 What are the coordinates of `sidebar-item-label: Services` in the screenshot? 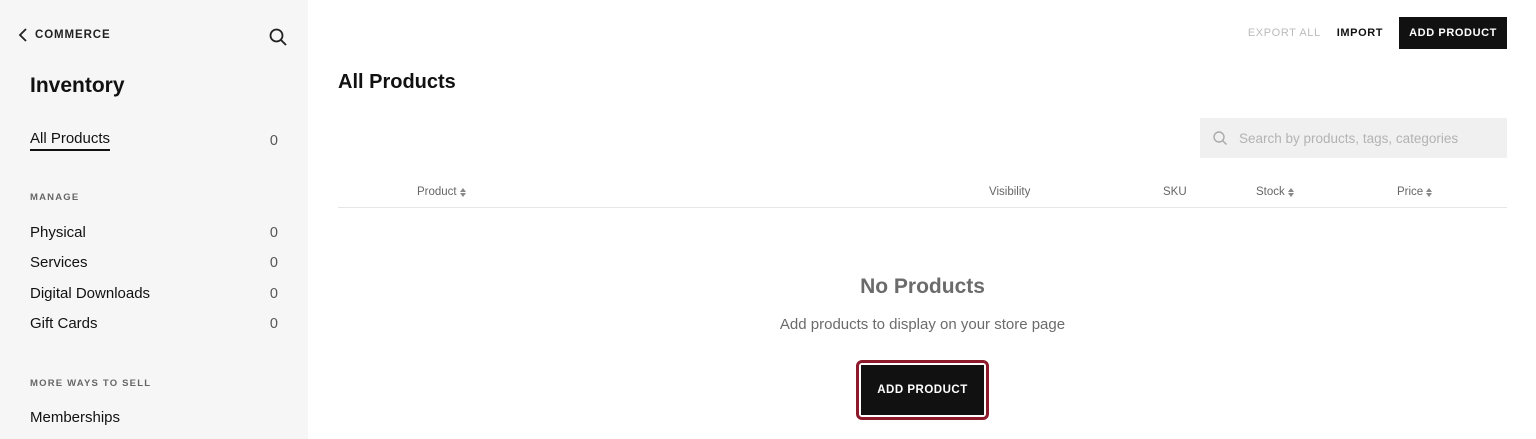 It's located at (59, 262).